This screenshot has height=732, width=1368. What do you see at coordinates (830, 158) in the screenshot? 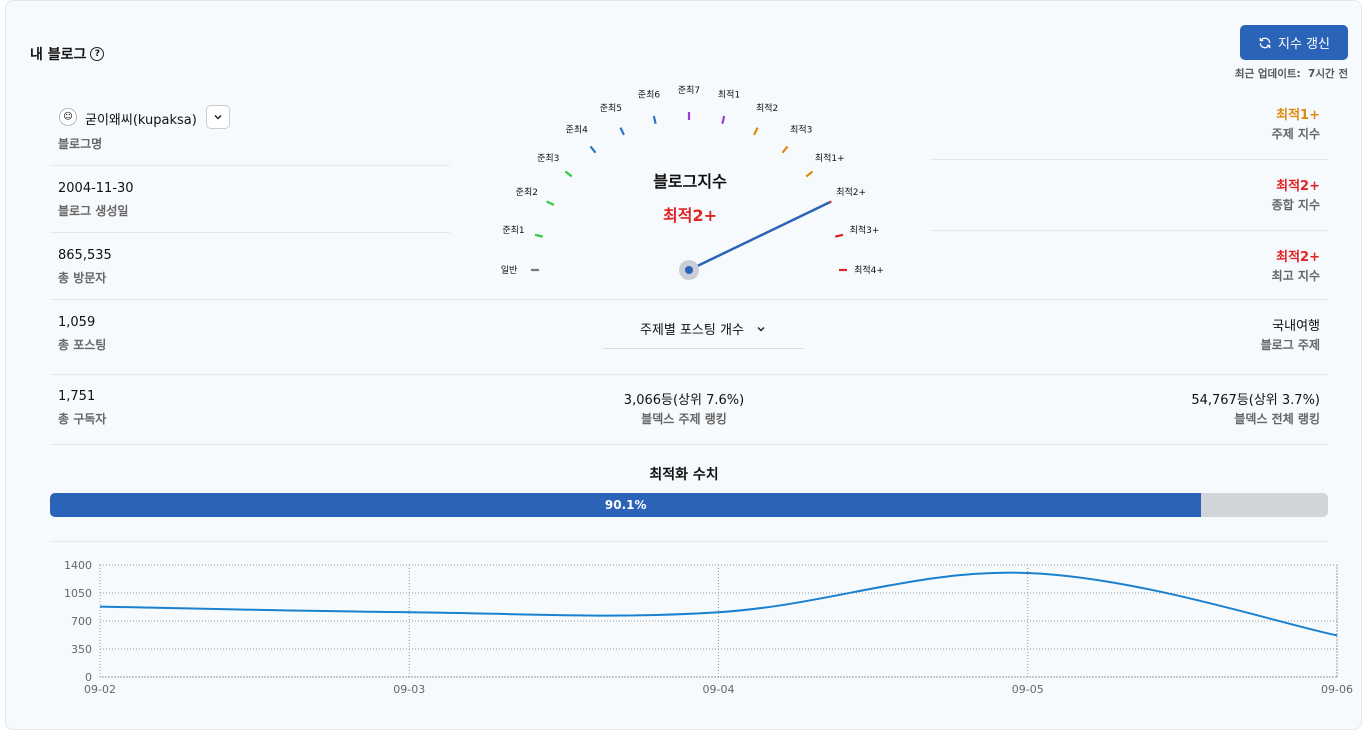
I see `gauge-level-label: 최적1+` at bounding box center [830, 158].